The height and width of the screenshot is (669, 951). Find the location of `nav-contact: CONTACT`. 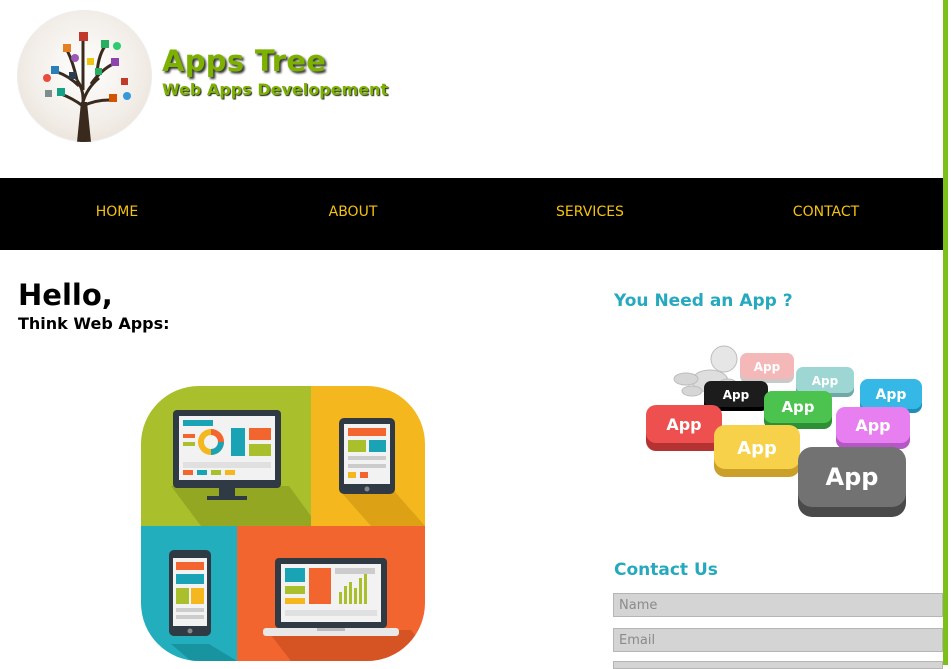

nav-contact: CONTACT is located at coordinates (826, 214).